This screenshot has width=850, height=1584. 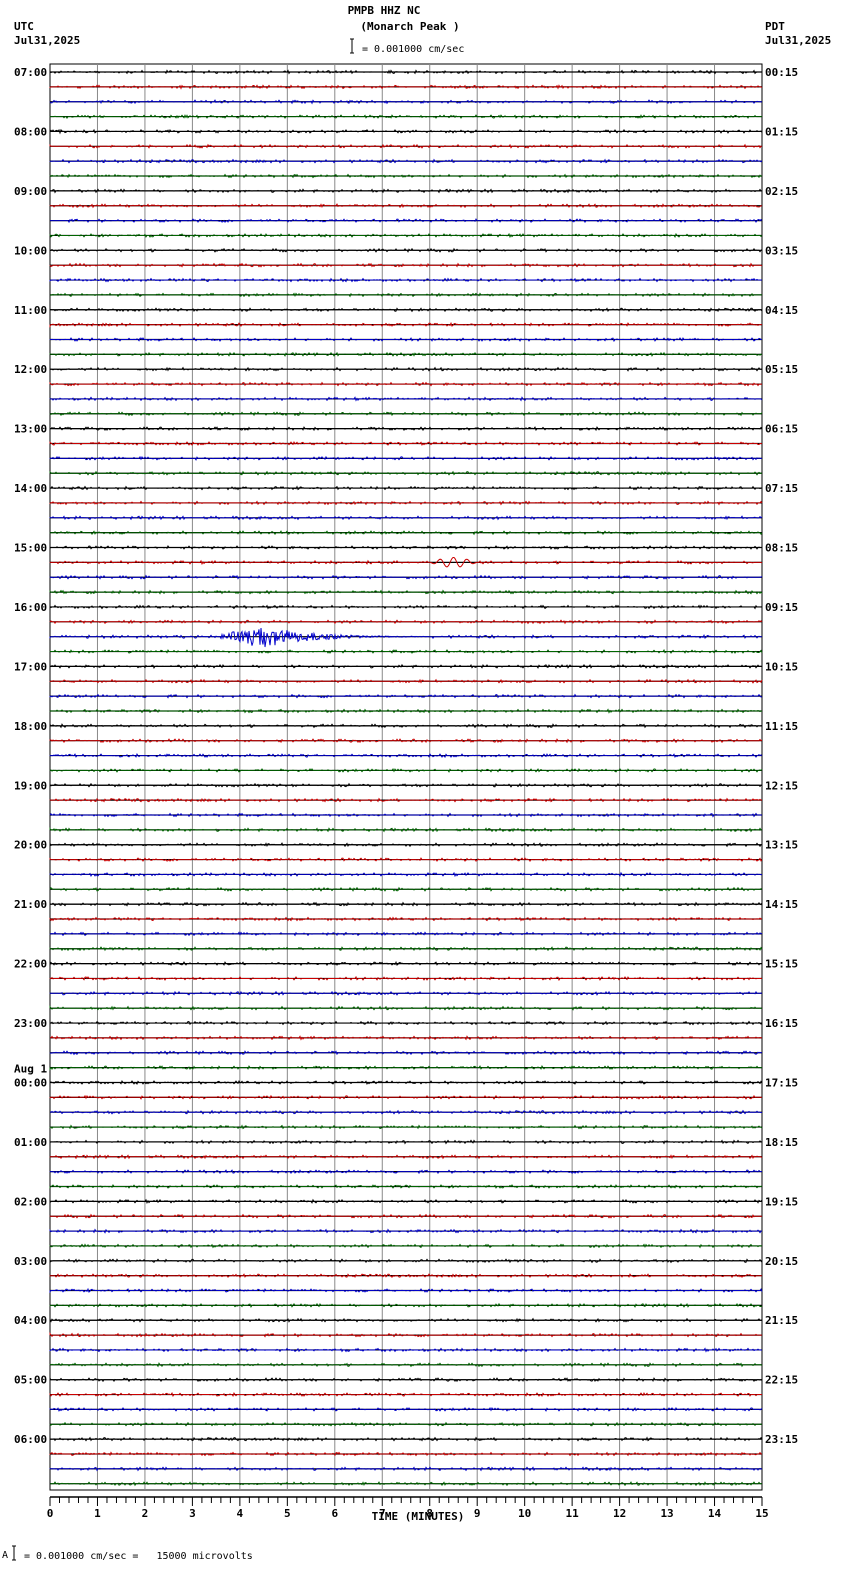 I want to click on pdt-hour-label: 09:15, so click(x=781, y=607).